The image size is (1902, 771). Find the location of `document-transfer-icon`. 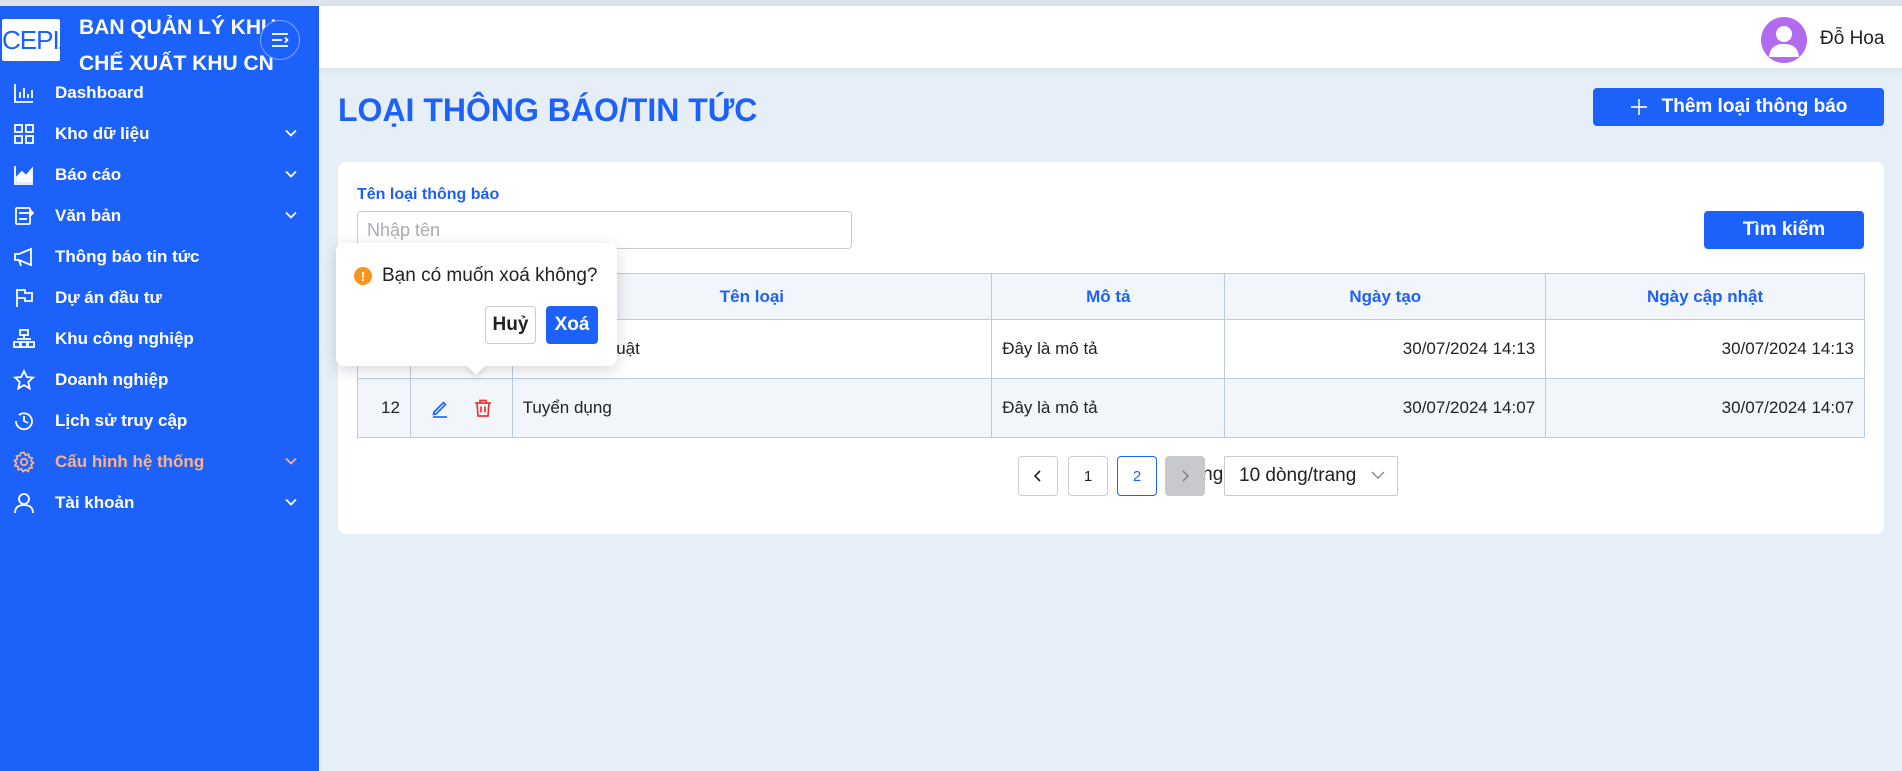

document-transfer-icon is located at coordinates (24, 216).